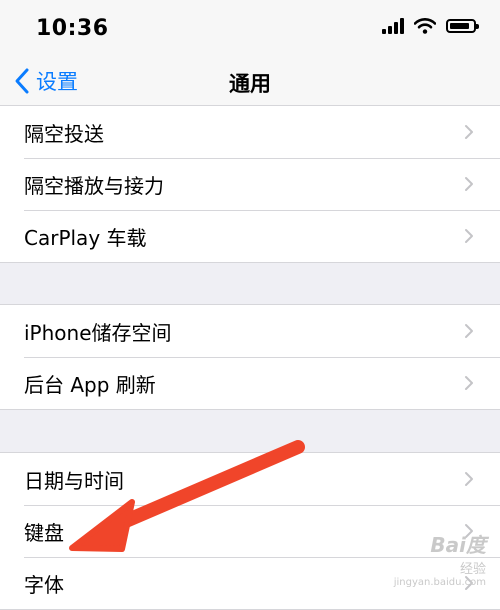 Image resolution: width=500 pixels, height=610 pixels. Describe the element at coordinates (440, 558) in the screenshot. I see `watermark: Bai度 经验 jingyan.baidu.com` at that location.